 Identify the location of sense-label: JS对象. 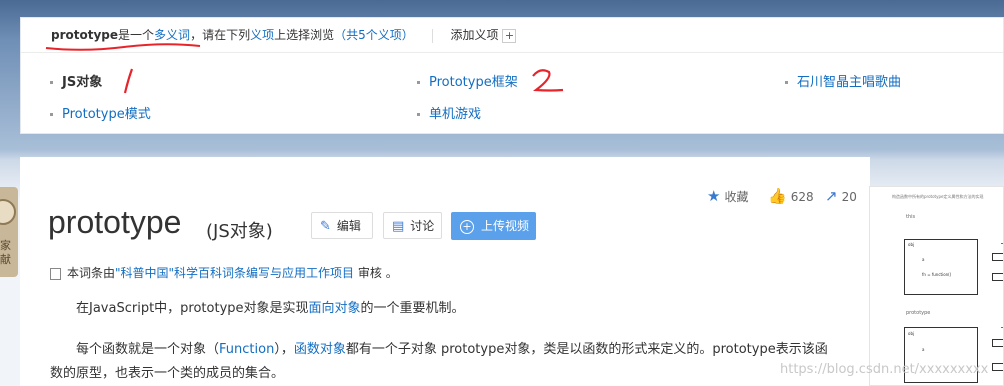
(82, 82).